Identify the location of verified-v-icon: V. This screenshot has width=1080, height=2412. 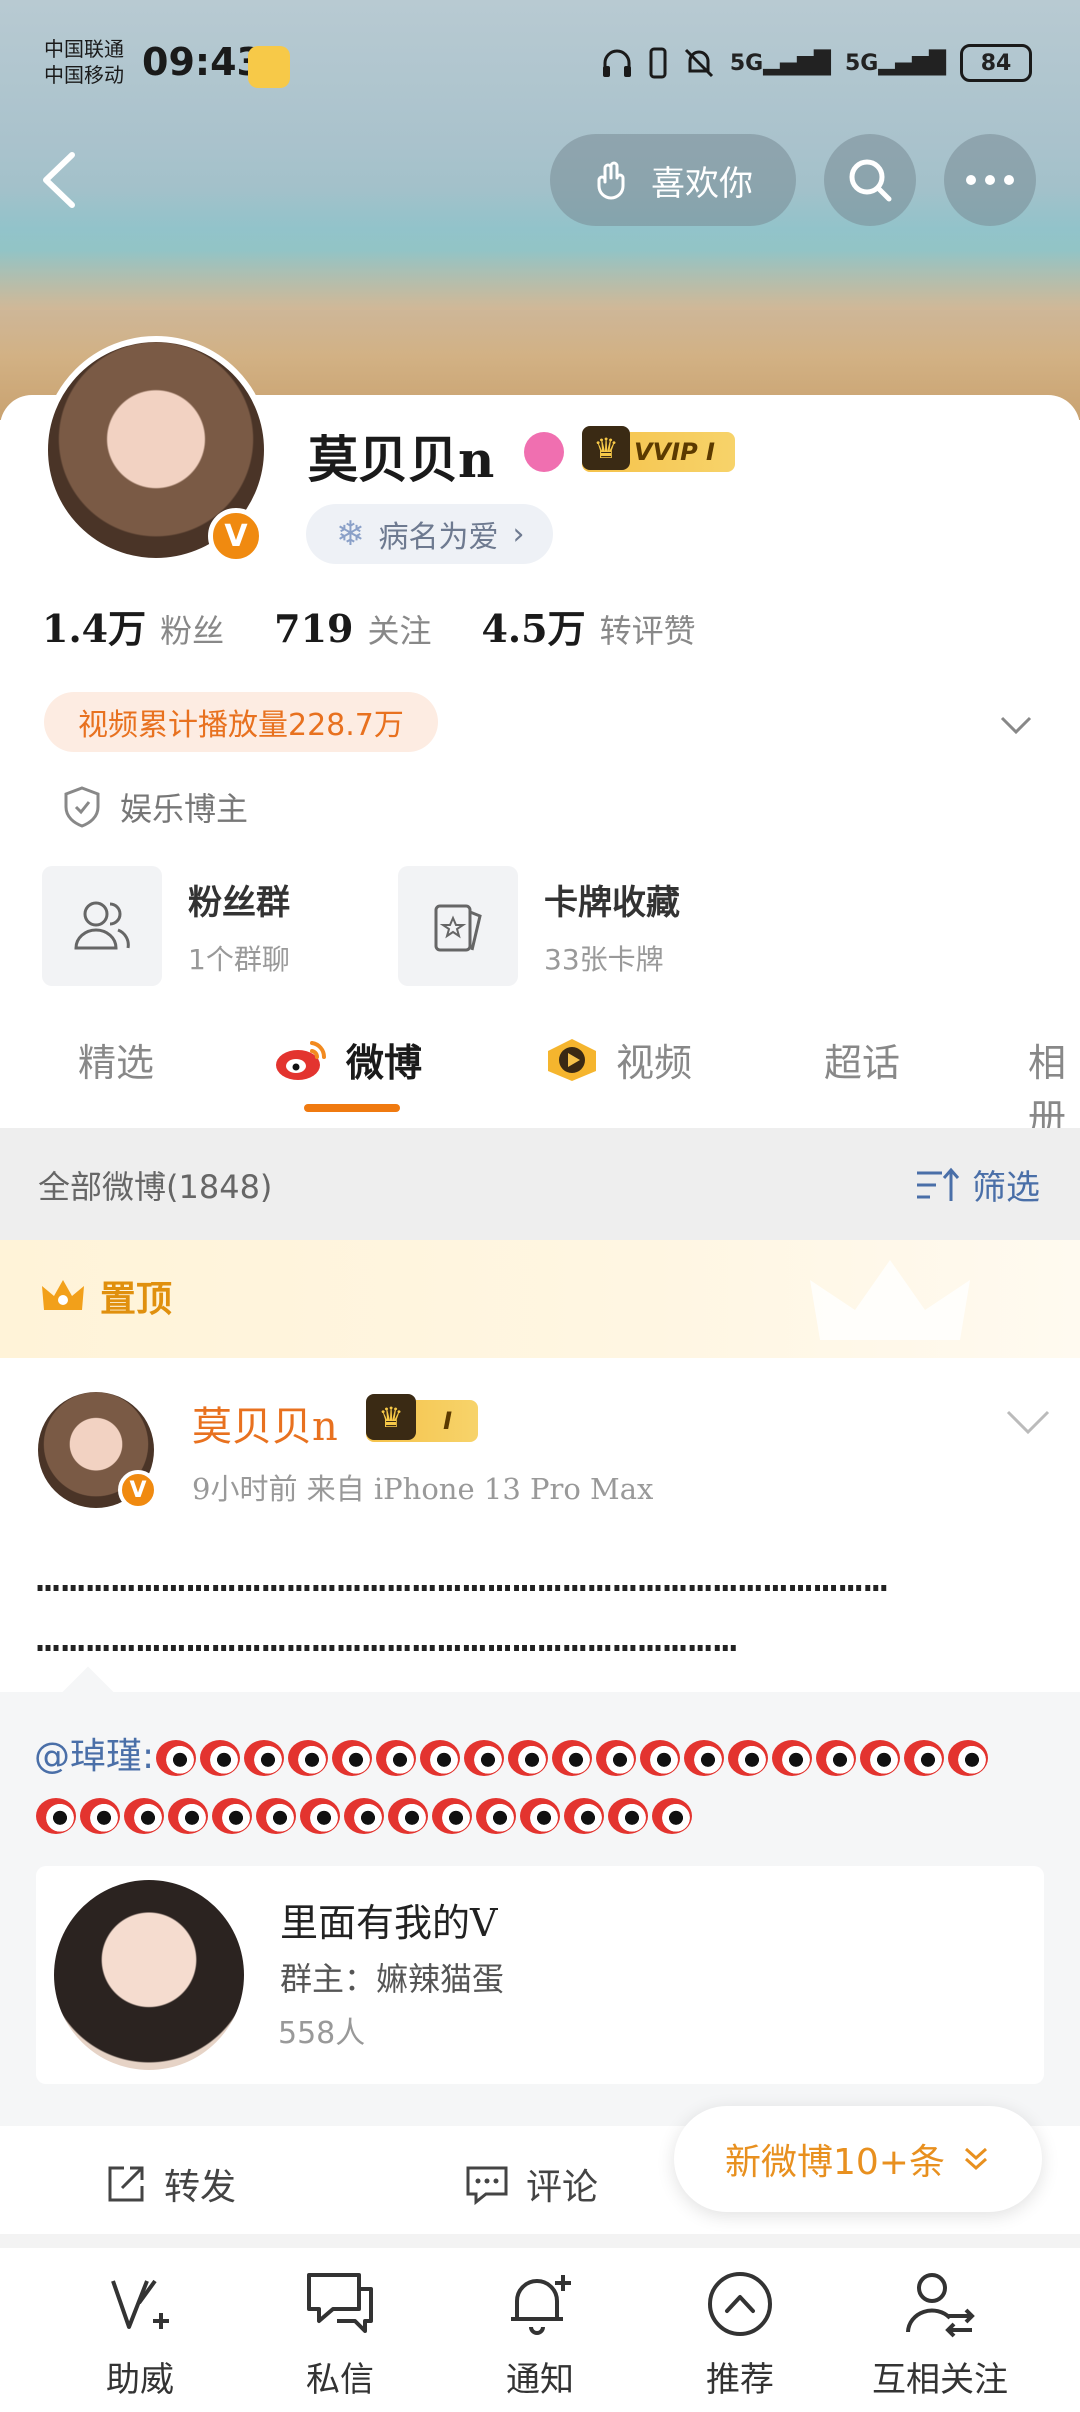
(138, 1490).